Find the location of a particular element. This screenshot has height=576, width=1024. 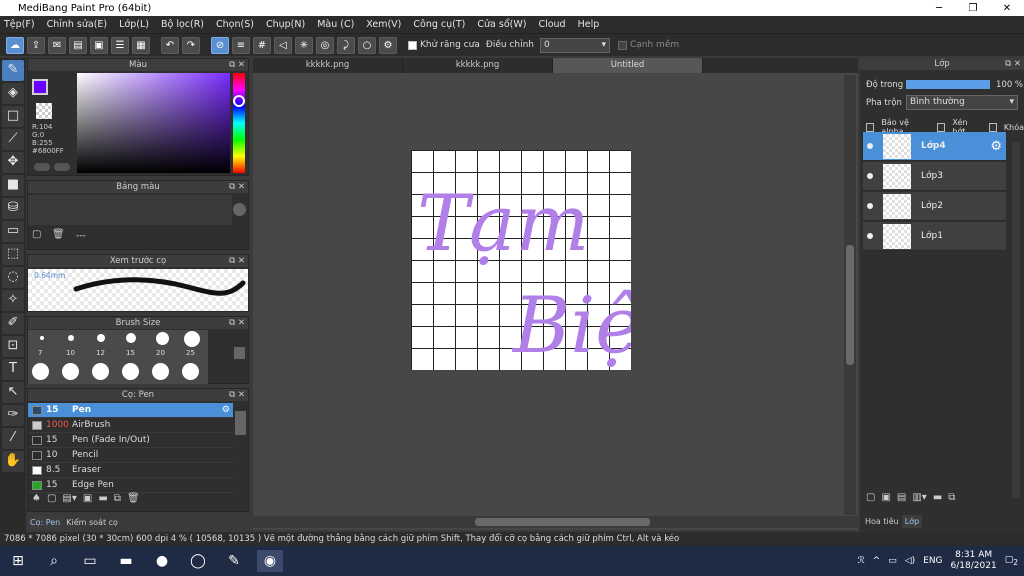

menu-view: Xem(V) is located at coordinates (383, 24).